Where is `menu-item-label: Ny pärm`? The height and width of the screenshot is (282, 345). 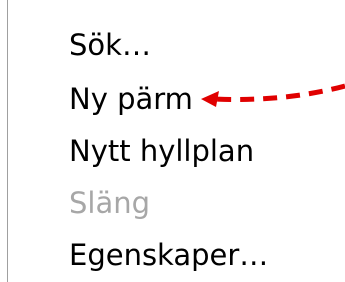 menu-item-label: Ny pärm is located at coordinates (131, 99).